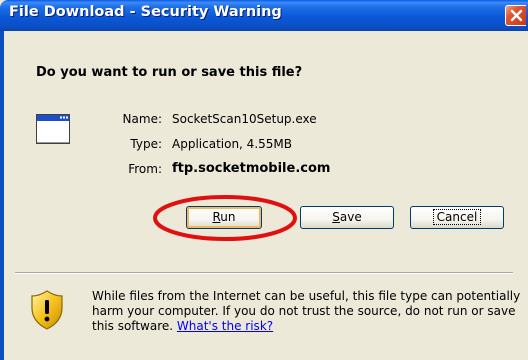 Image resolution: width=528 pixels, height=360 pixels. Describe the element at coordinates (232, 144) in the screenshot. I see `type-value: Application, 4.55MB` at that location.